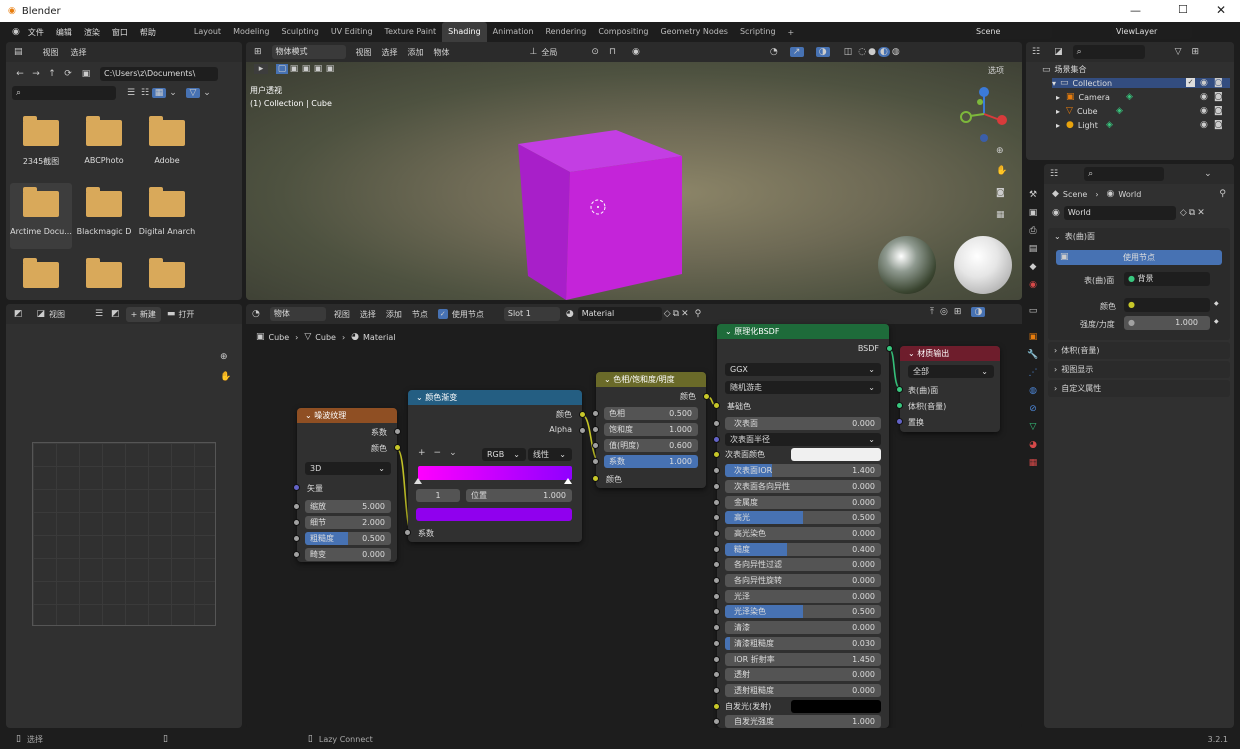 The height and width of the screenshot is (749, 1240). What do you see at coordinates (595, 52) in the screenshot?
I see `pivot-icon: ⊙` at bounding box center [595, 52].